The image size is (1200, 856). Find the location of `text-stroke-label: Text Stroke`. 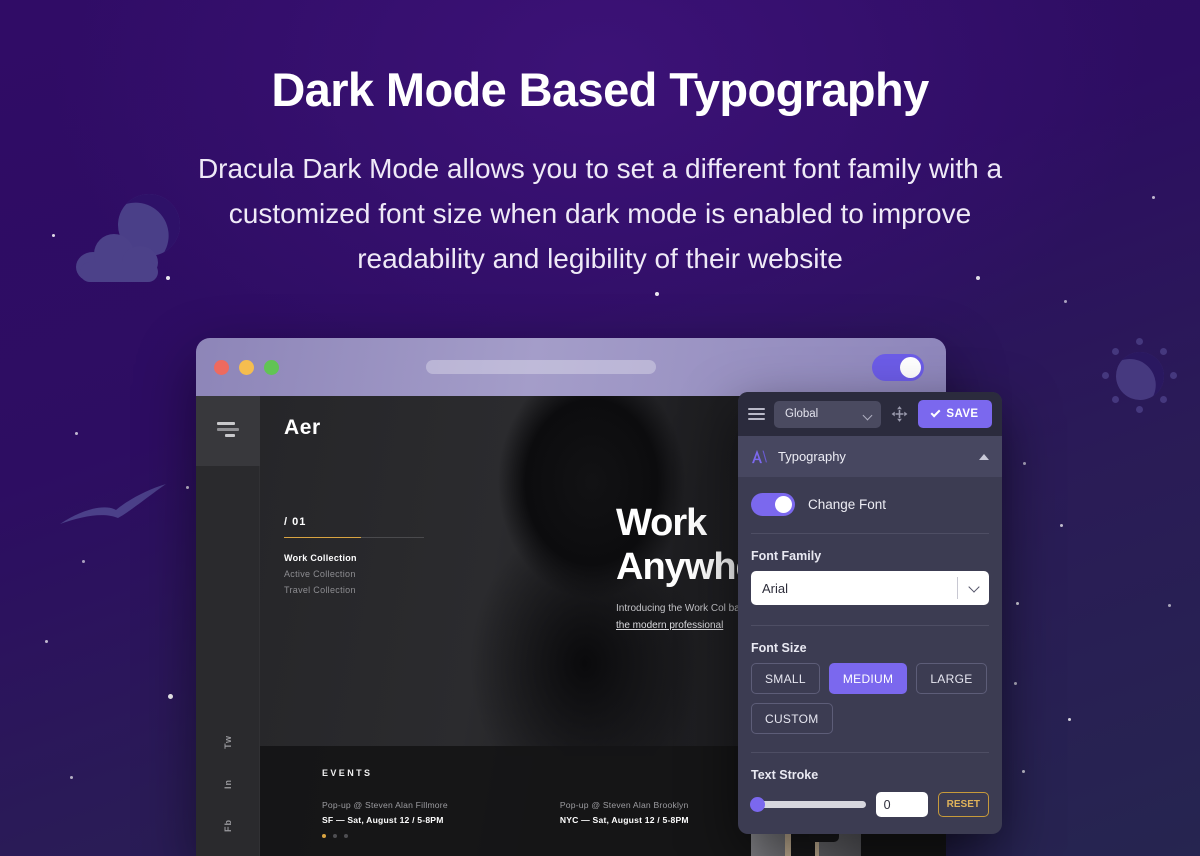

text-stroke-label: Text Stroke is located at coordinates (785, 775).